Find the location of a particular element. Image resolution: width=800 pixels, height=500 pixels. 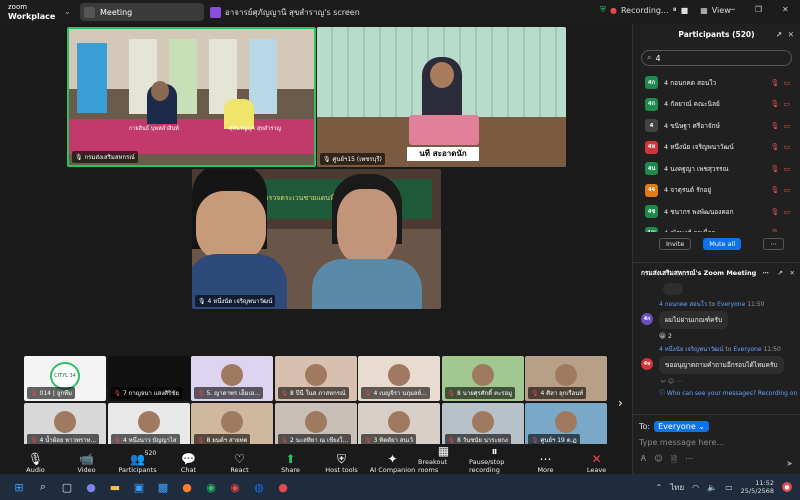

file-explorer-icon: ▬ is located at coordinates (115, 487).